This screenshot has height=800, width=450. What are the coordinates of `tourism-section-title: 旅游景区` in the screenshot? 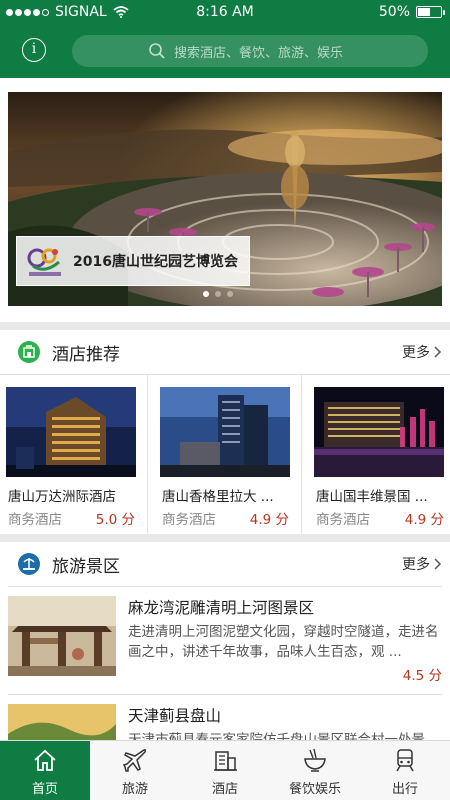 It's located at (86, 566).